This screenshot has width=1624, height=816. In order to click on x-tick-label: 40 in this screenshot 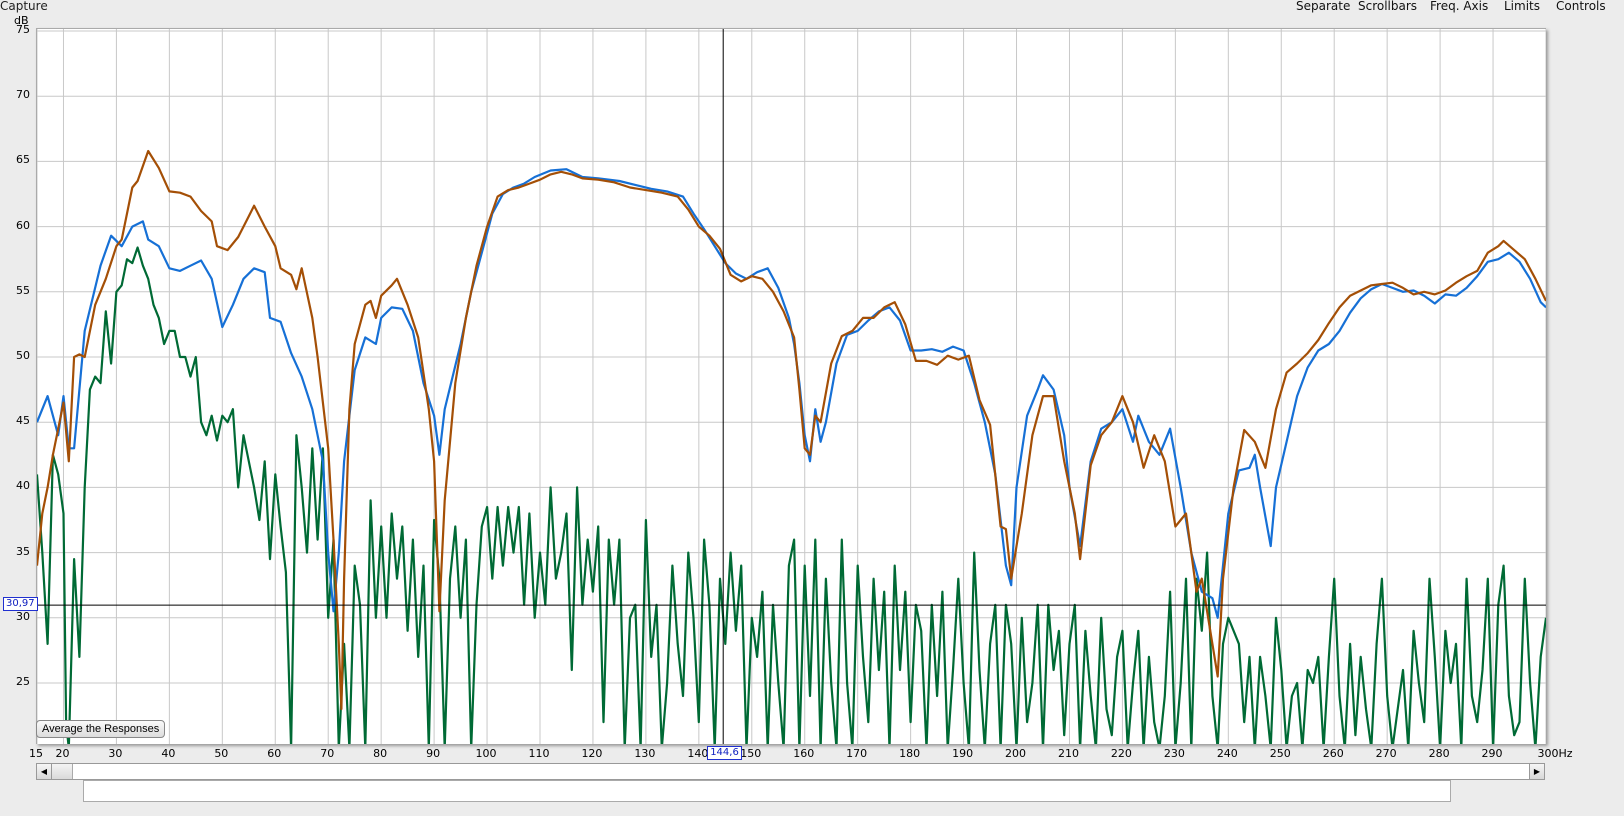, I will do `click(168, 753)`.